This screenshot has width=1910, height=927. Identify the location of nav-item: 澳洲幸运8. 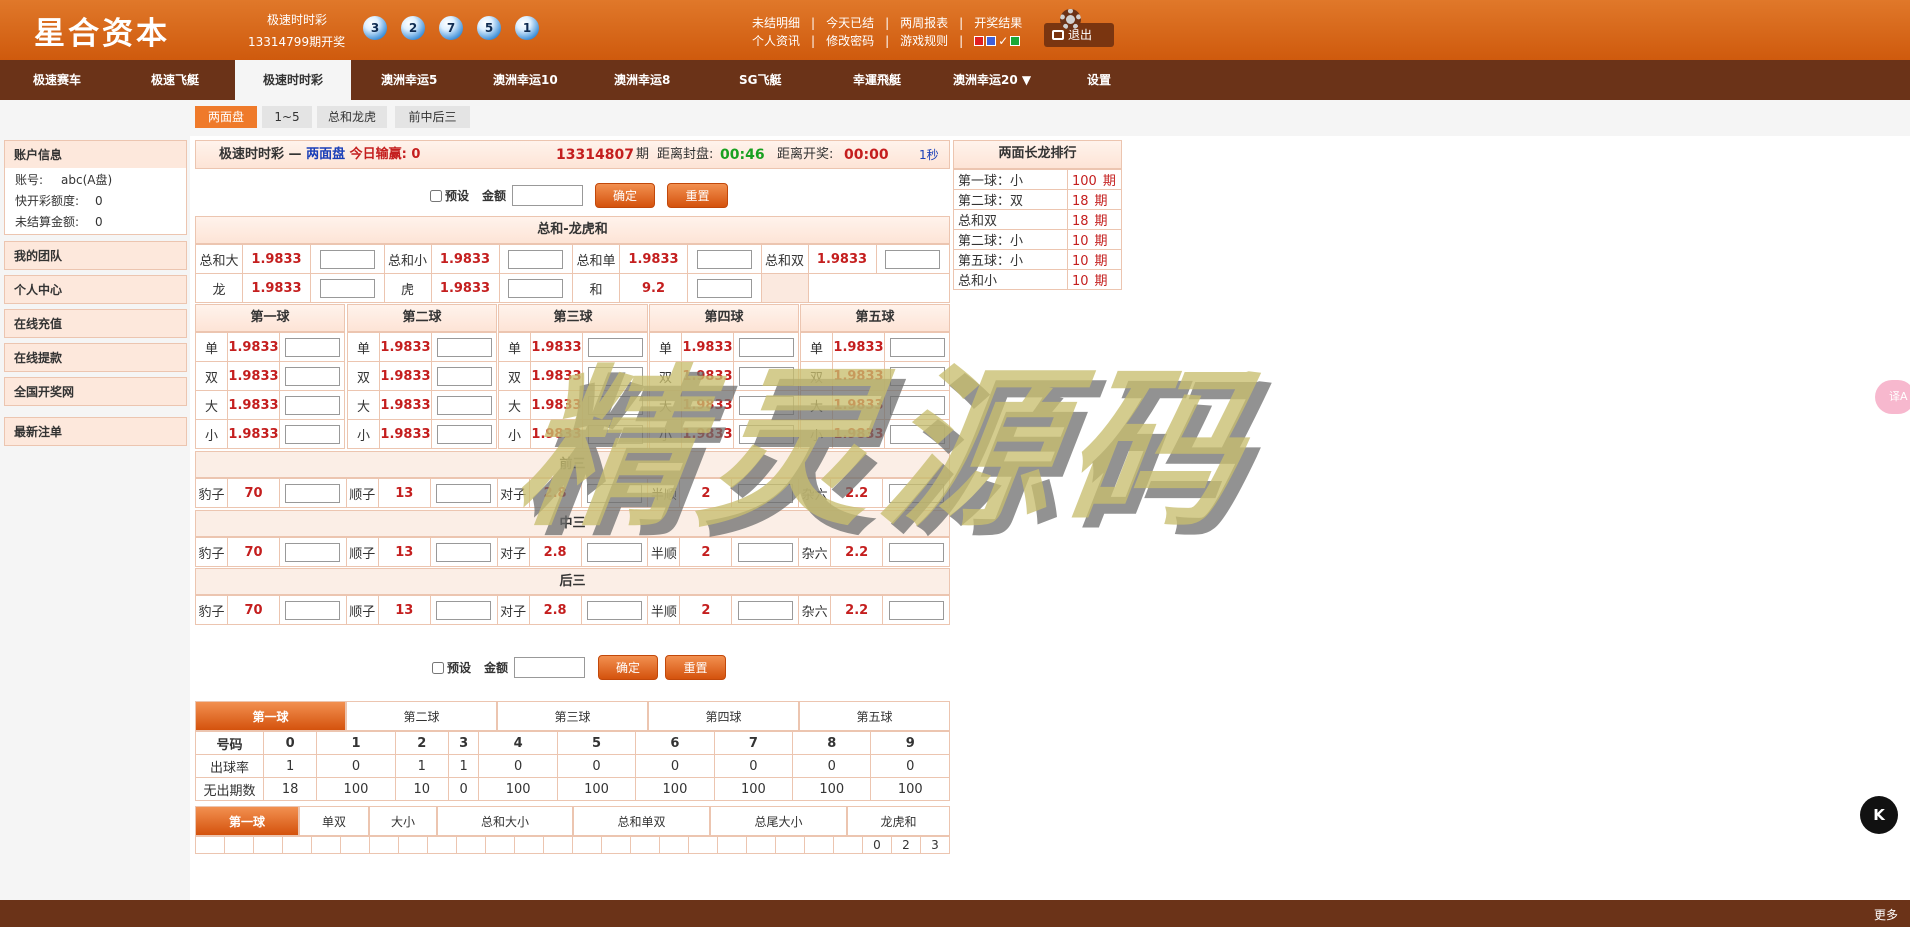
(642, 80).